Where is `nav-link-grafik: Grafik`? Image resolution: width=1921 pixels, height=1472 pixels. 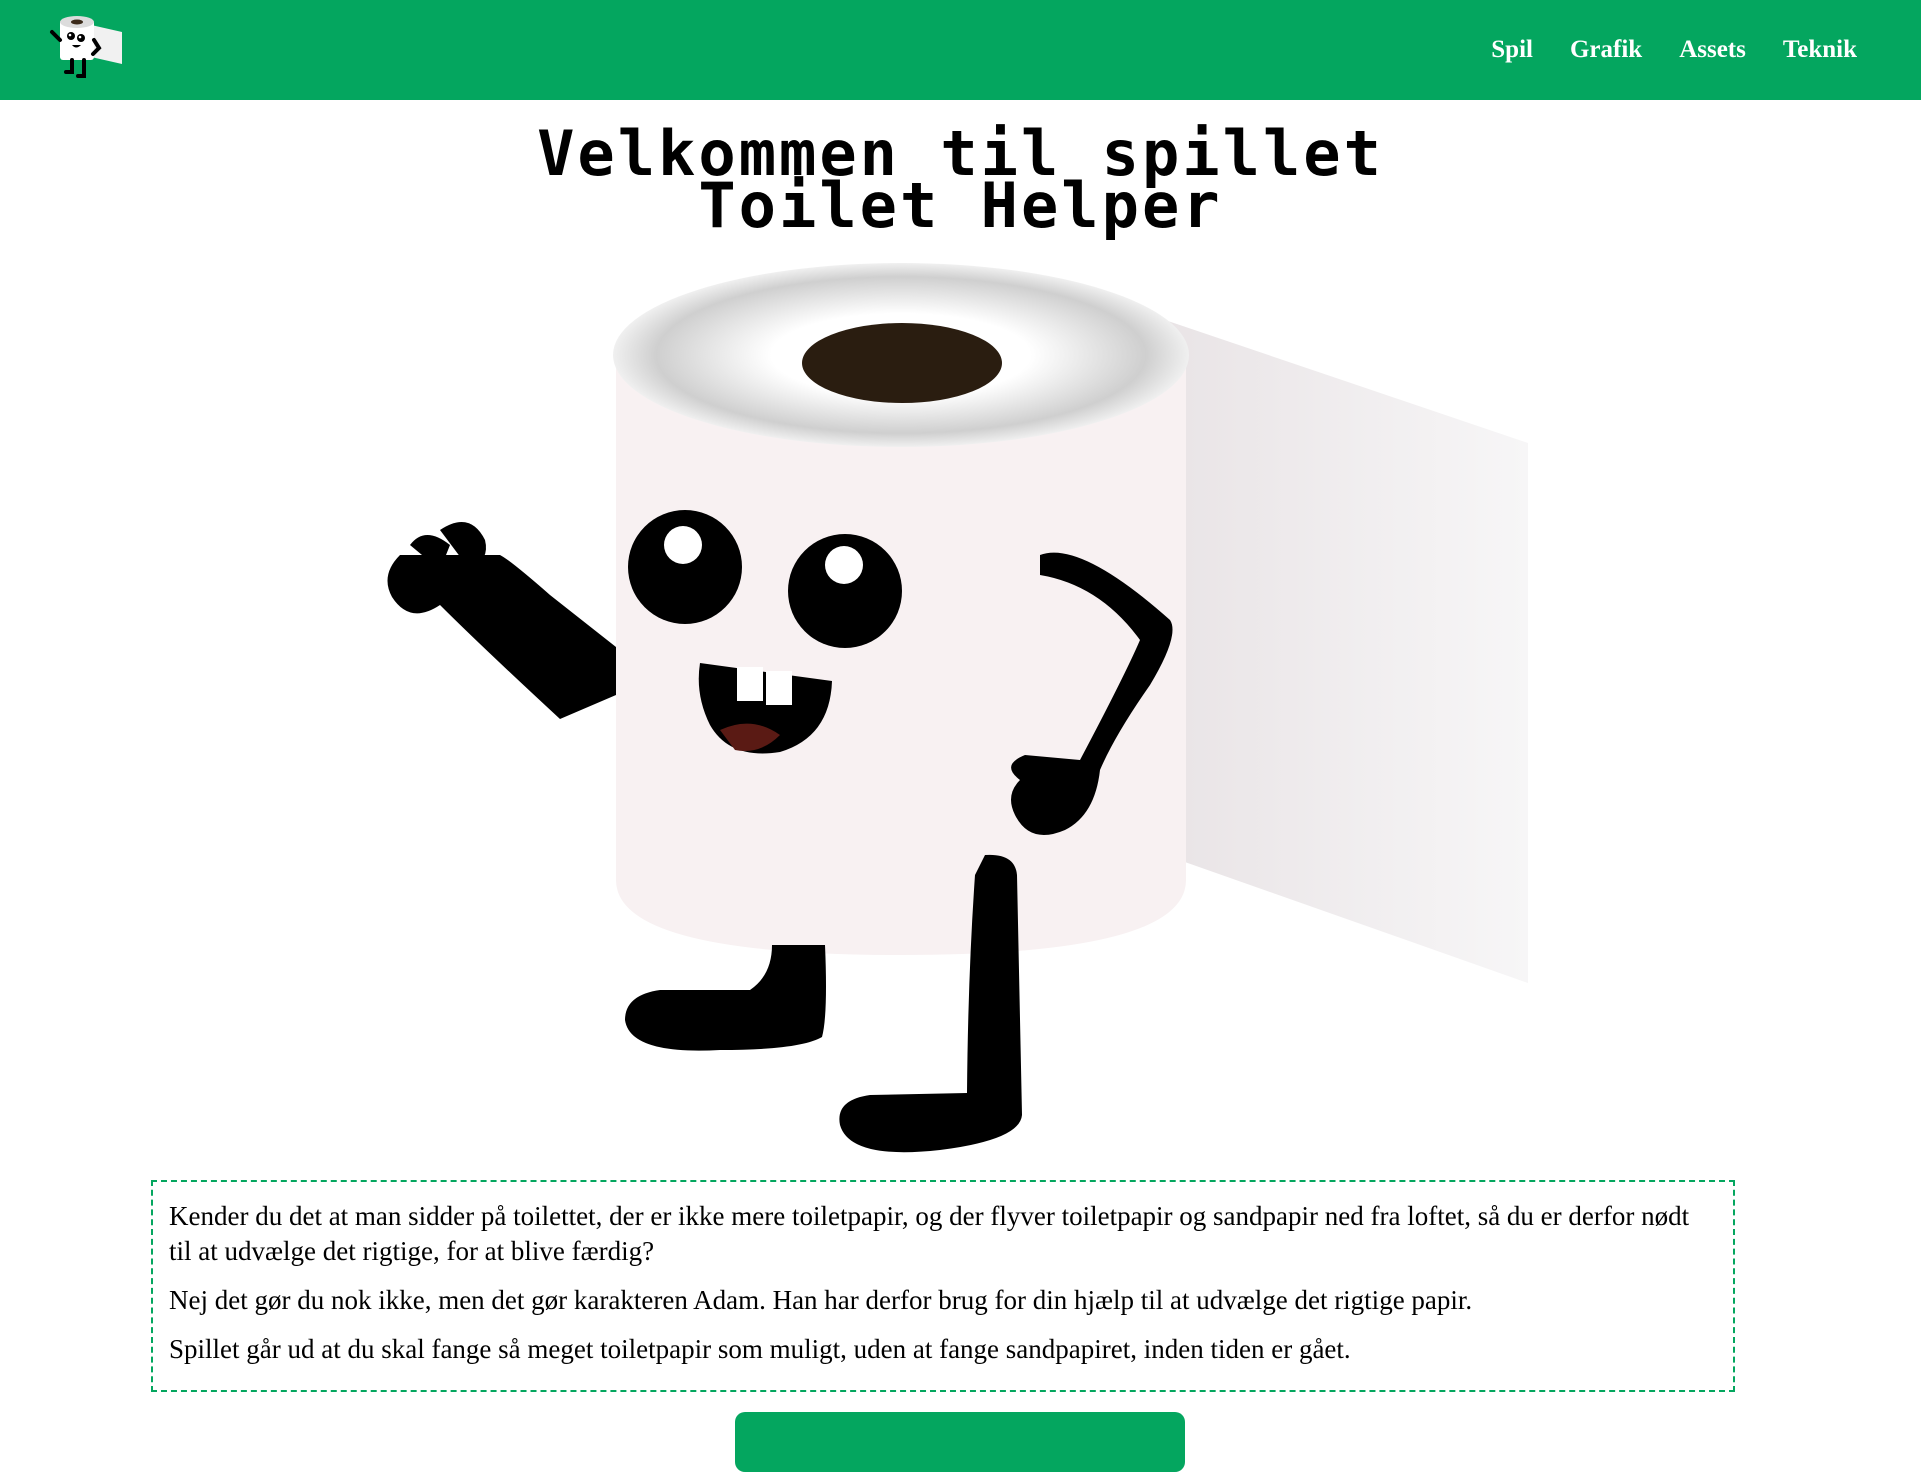 nav-link-grafik: Grafik is located at coordinates (1606, 50).